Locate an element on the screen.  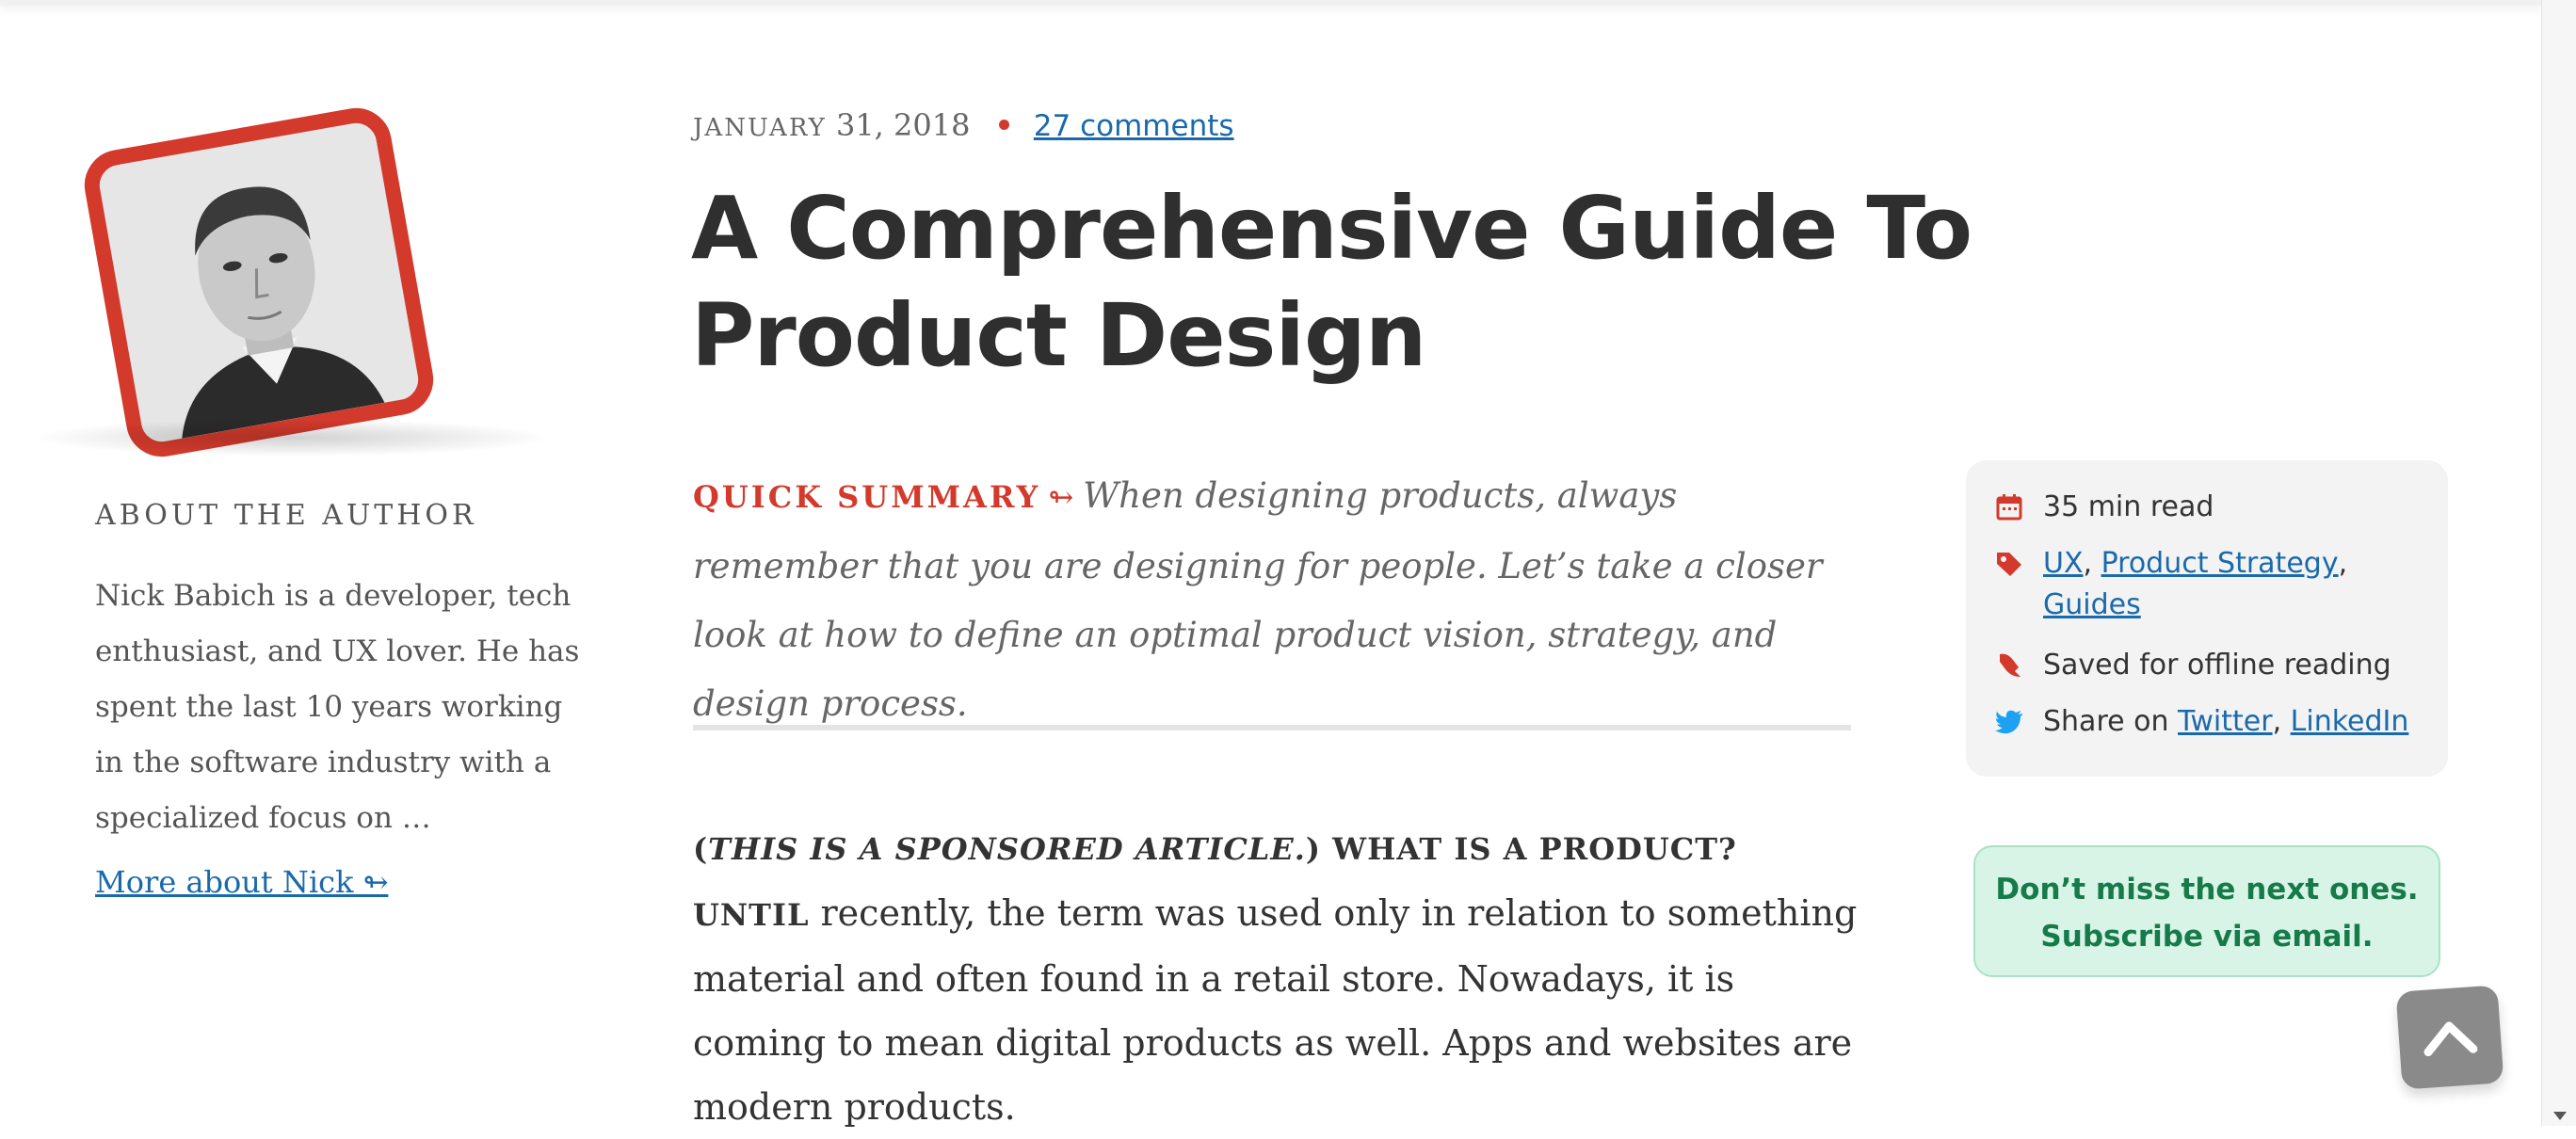
read-time: 35 min read is located at coordinates (2128, 506).